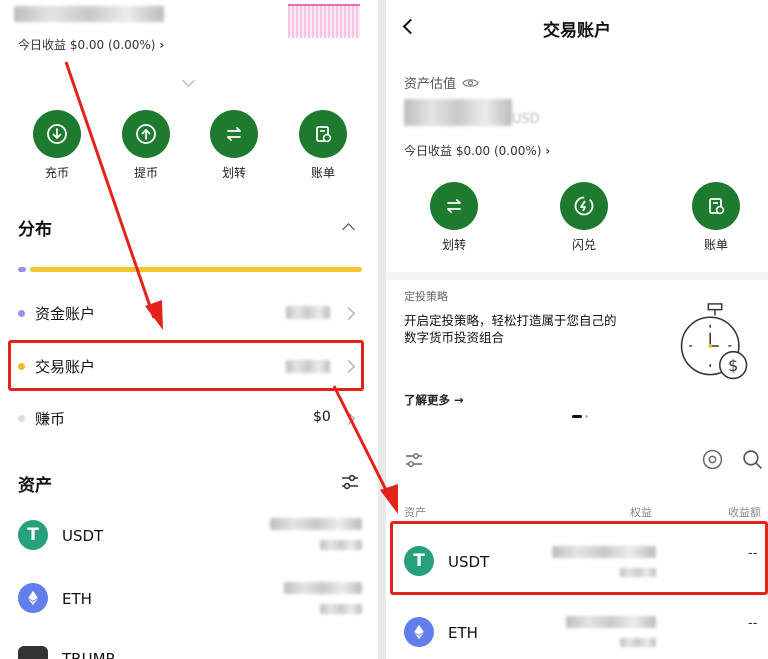 Image resolution: width=768 pixels, height=659 pixels. Describe the element at coordinates (579, 558) in the screenshot. I see `usdt-highlight-box` at that location.